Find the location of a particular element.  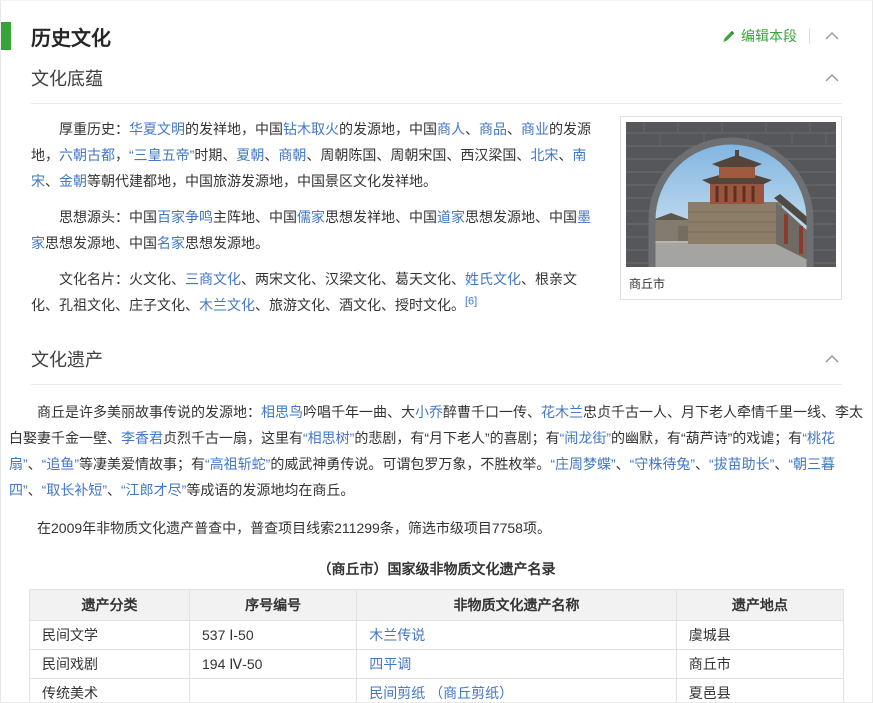

inline-link: 商朝 is located at coordinates (292, 155).